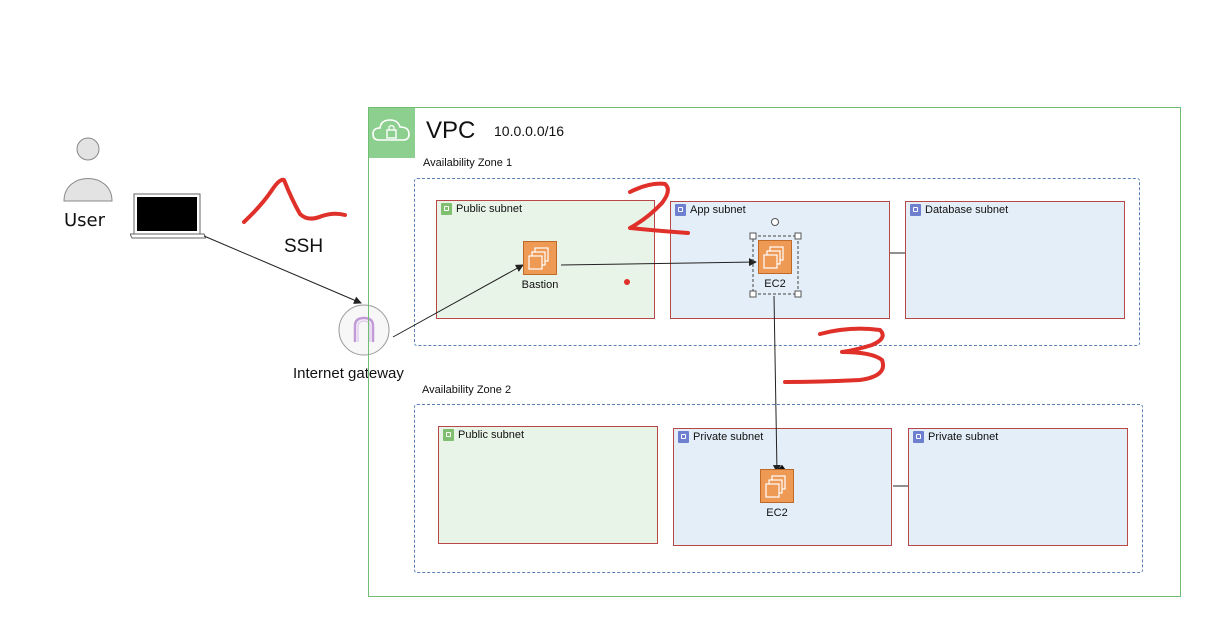 This screenshot has height=637, width=1212. Describe the element at coordinates (540, 285) in the screenshot. I see `bastion-label: Bastion` at that location.